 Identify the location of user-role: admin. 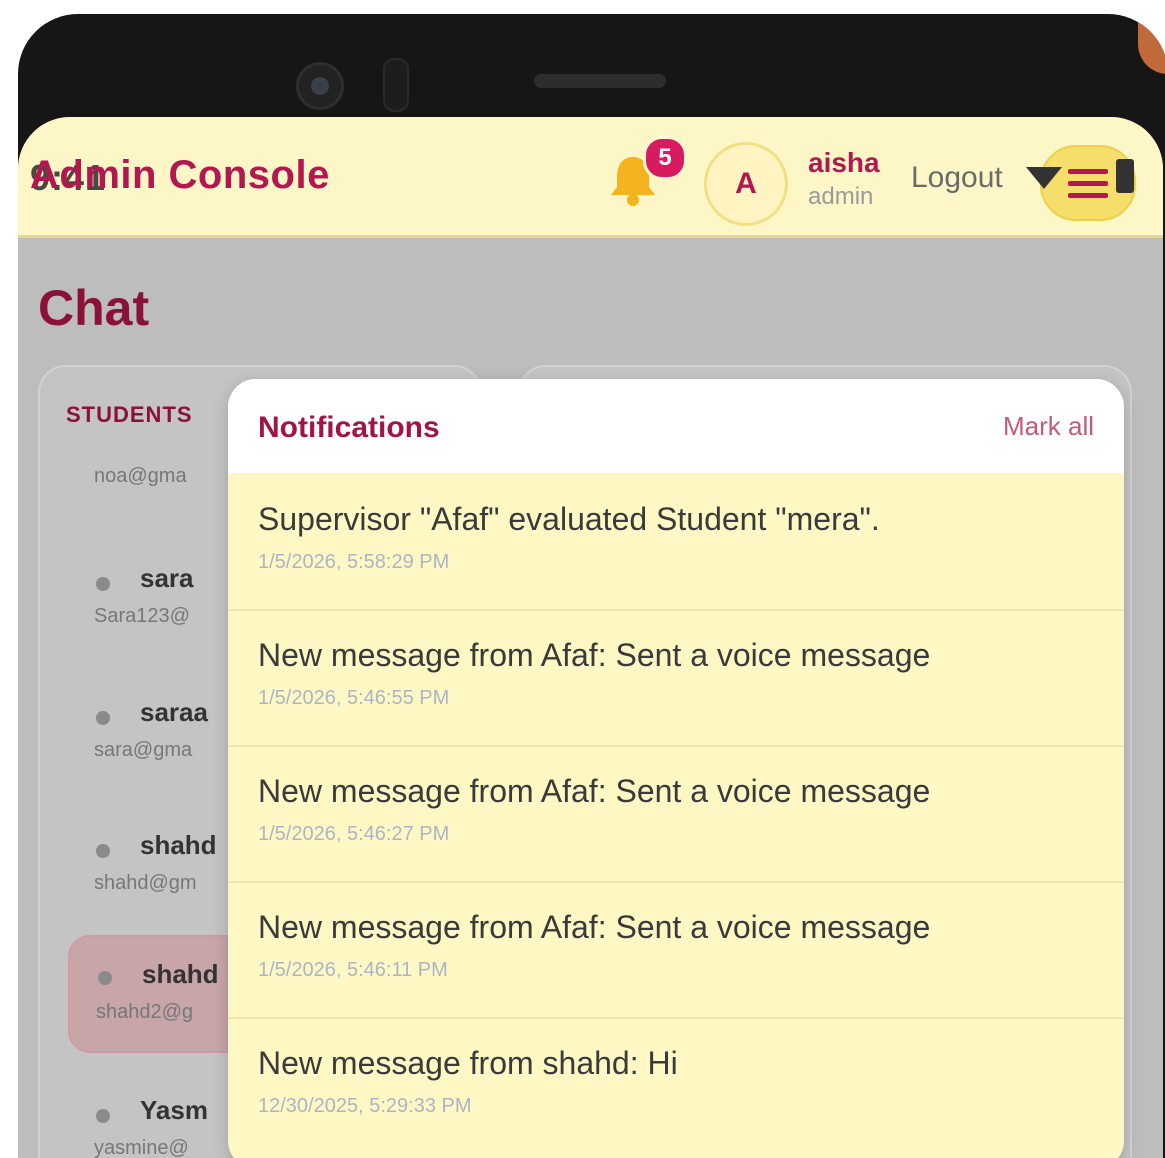
(841, 196).